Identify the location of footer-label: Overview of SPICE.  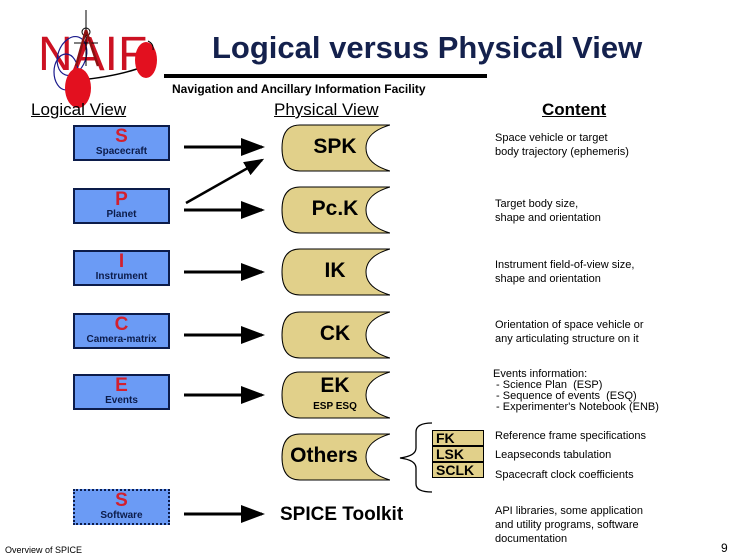
(44, 550).